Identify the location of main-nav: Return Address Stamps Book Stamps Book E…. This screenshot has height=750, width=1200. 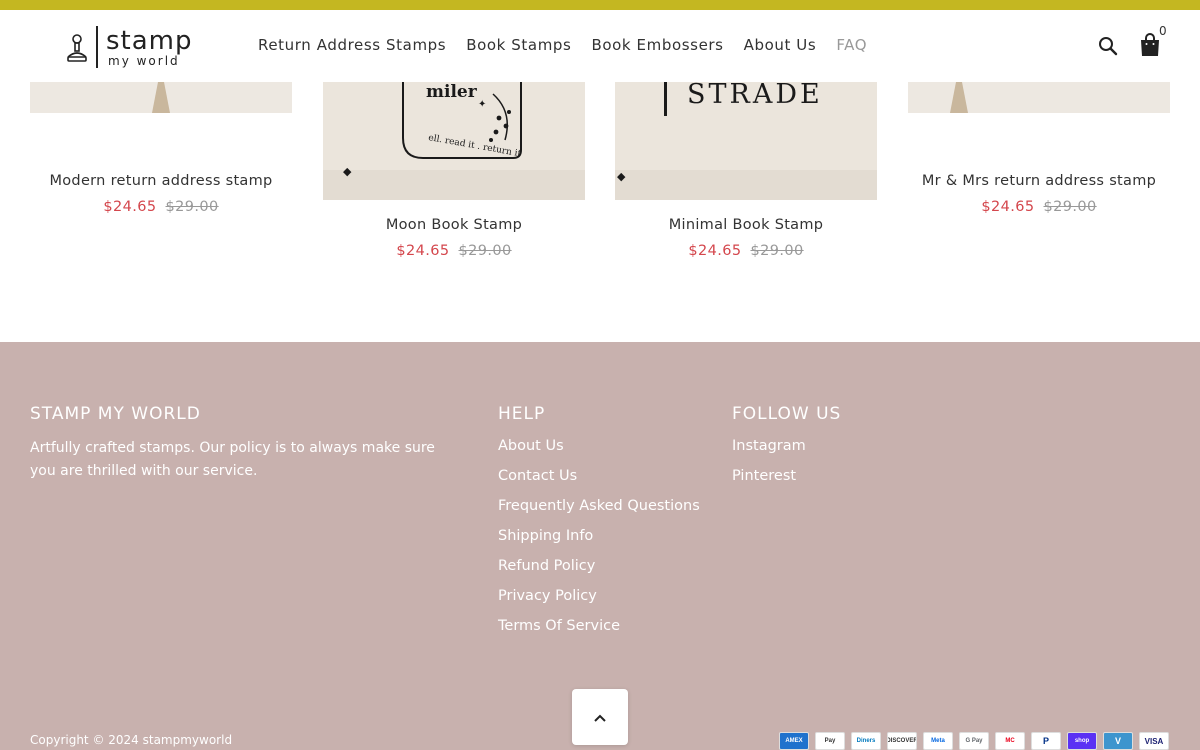
(562, 45).